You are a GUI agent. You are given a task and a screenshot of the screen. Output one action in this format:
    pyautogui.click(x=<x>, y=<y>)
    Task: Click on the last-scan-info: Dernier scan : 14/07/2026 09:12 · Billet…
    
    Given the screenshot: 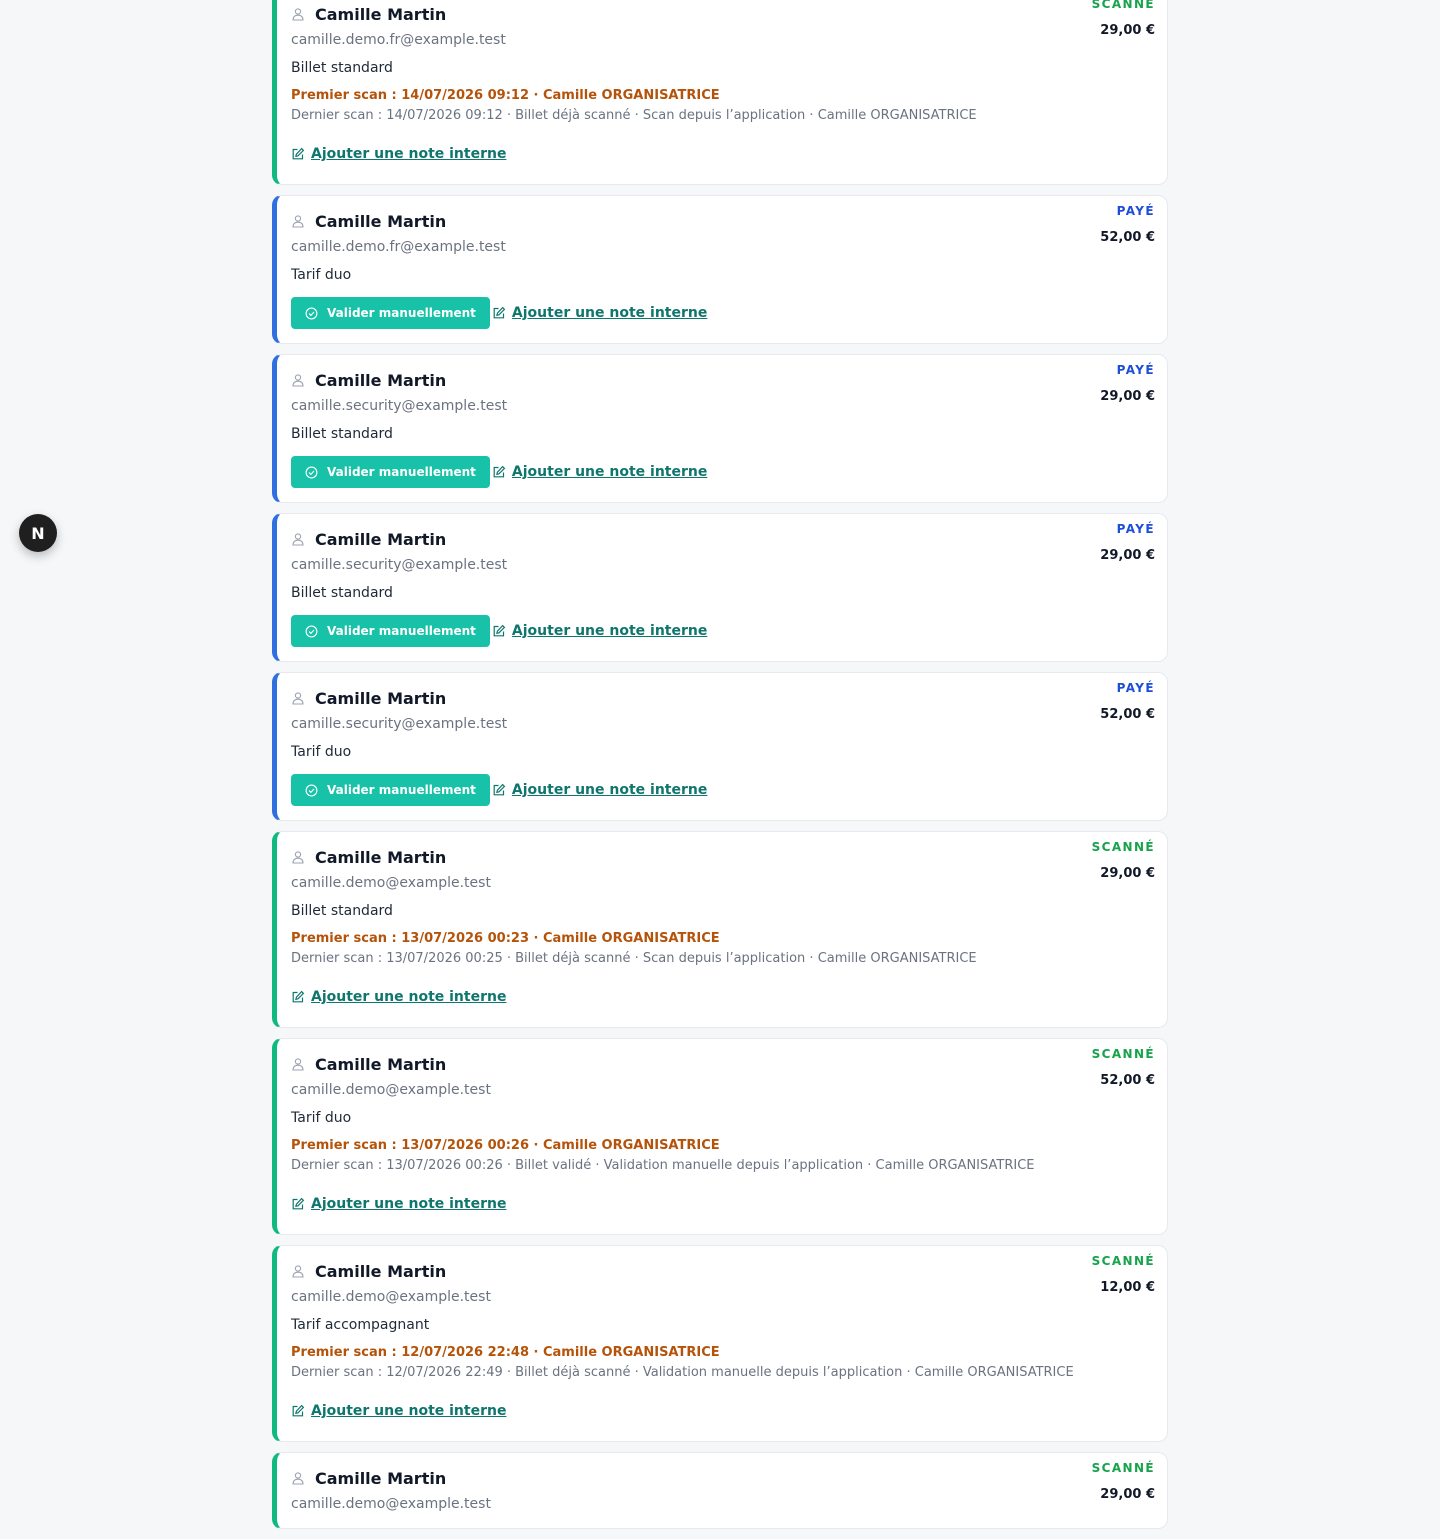 What is the action you would take?
    pyautogui.click(x=634, y=115)
    